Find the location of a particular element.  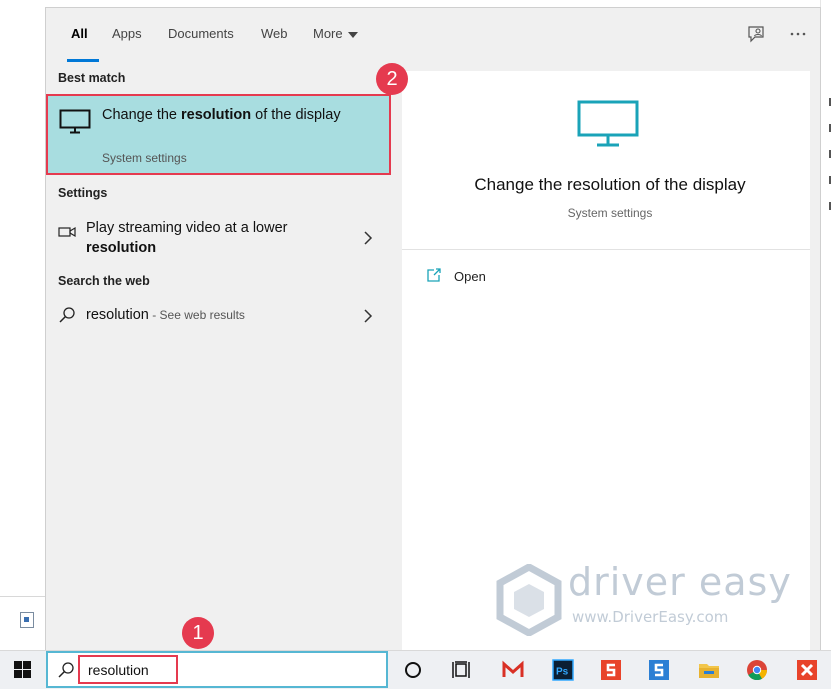

windows-start-icon is located at coordinates (22, 669).